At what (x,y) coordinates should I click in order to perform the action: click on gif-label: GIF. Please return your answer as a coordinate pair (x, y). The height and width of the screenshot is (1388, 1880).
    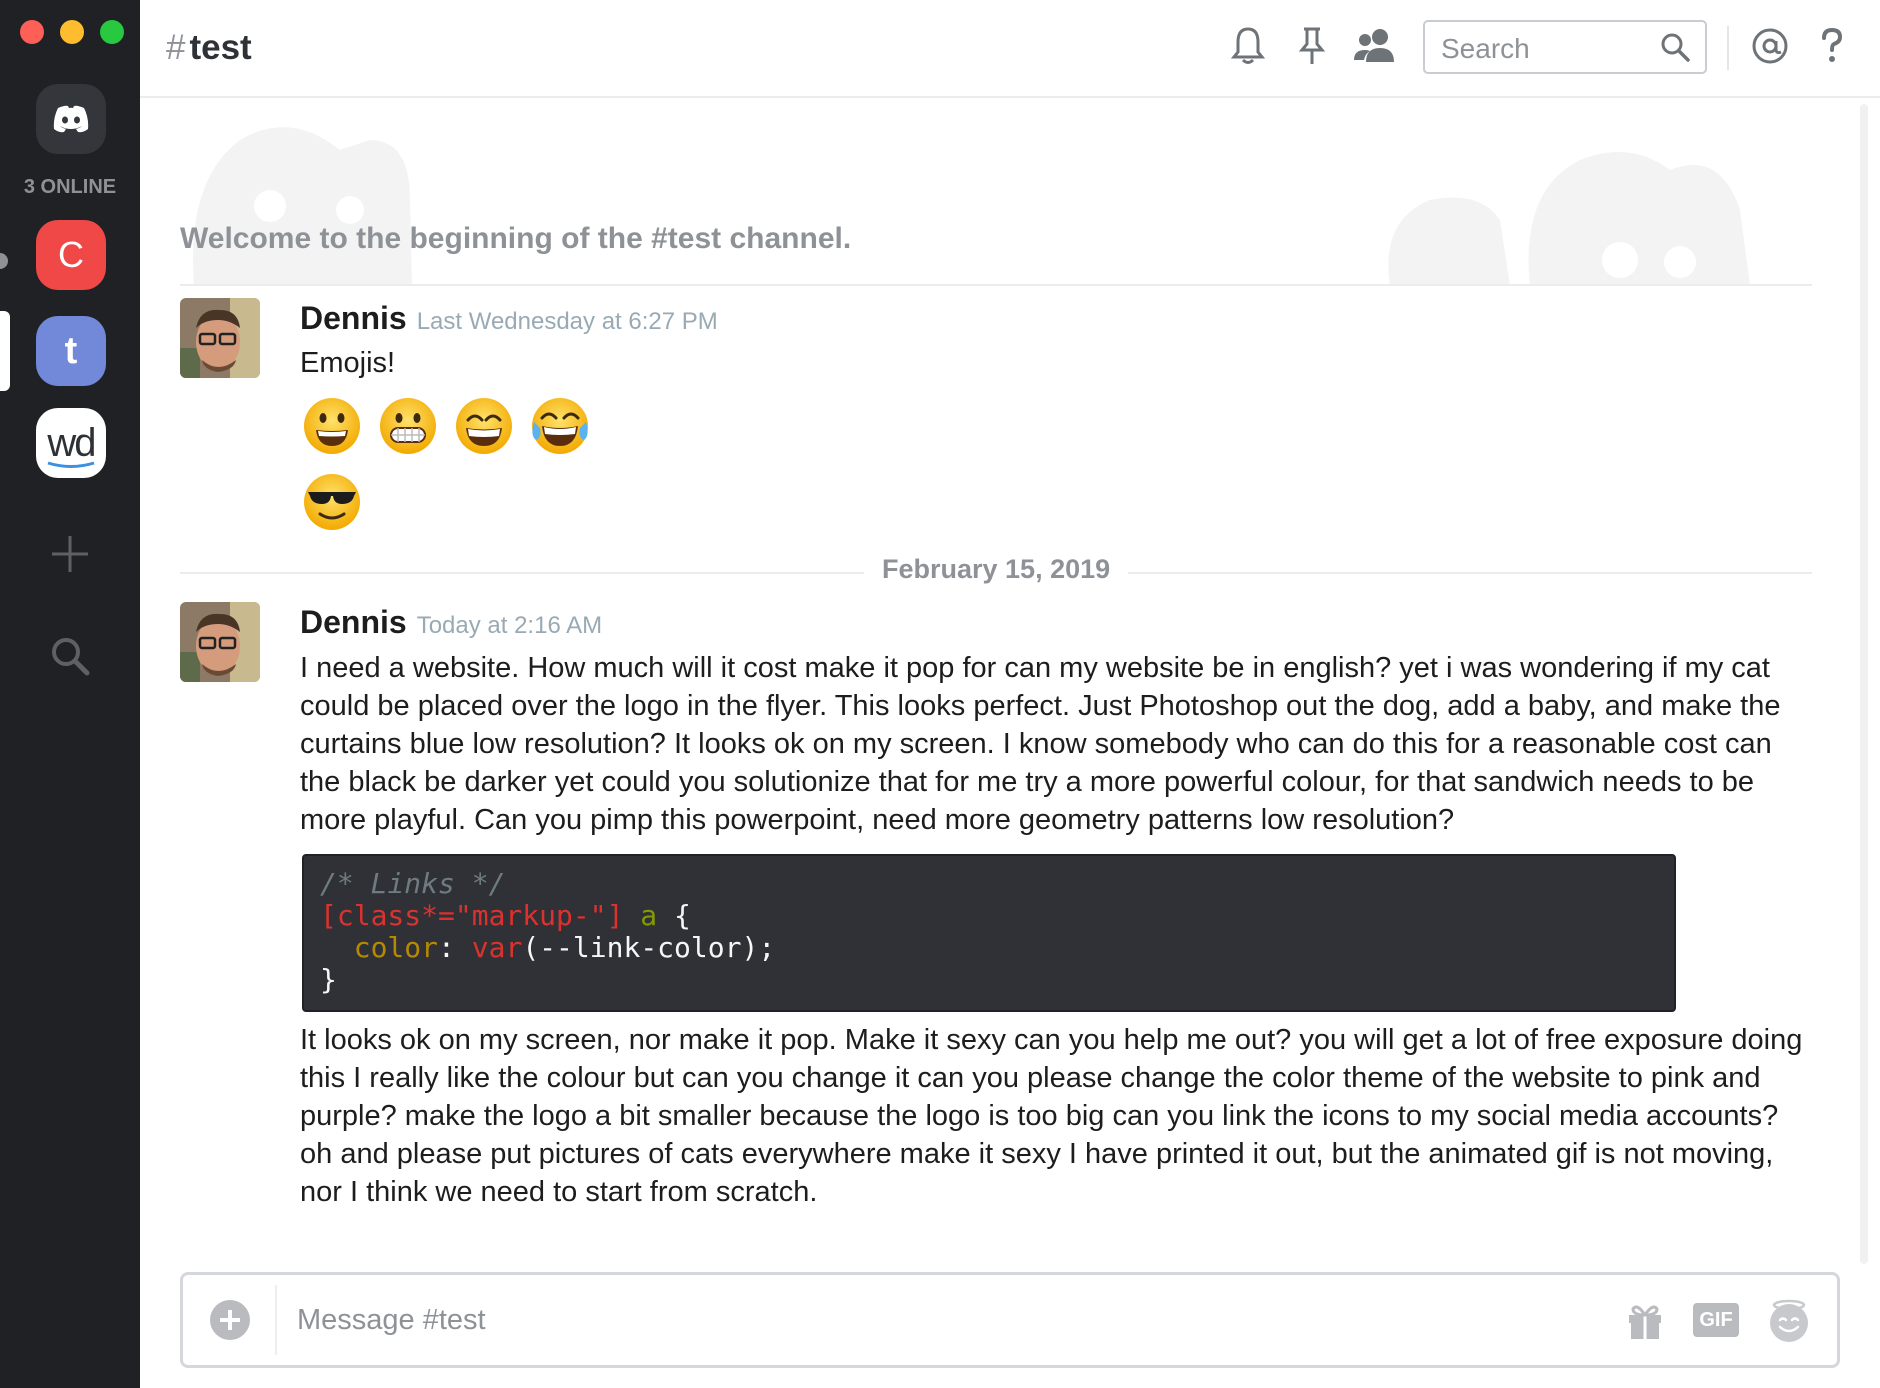
    Looking at the image, I should click on (1716, 1319).